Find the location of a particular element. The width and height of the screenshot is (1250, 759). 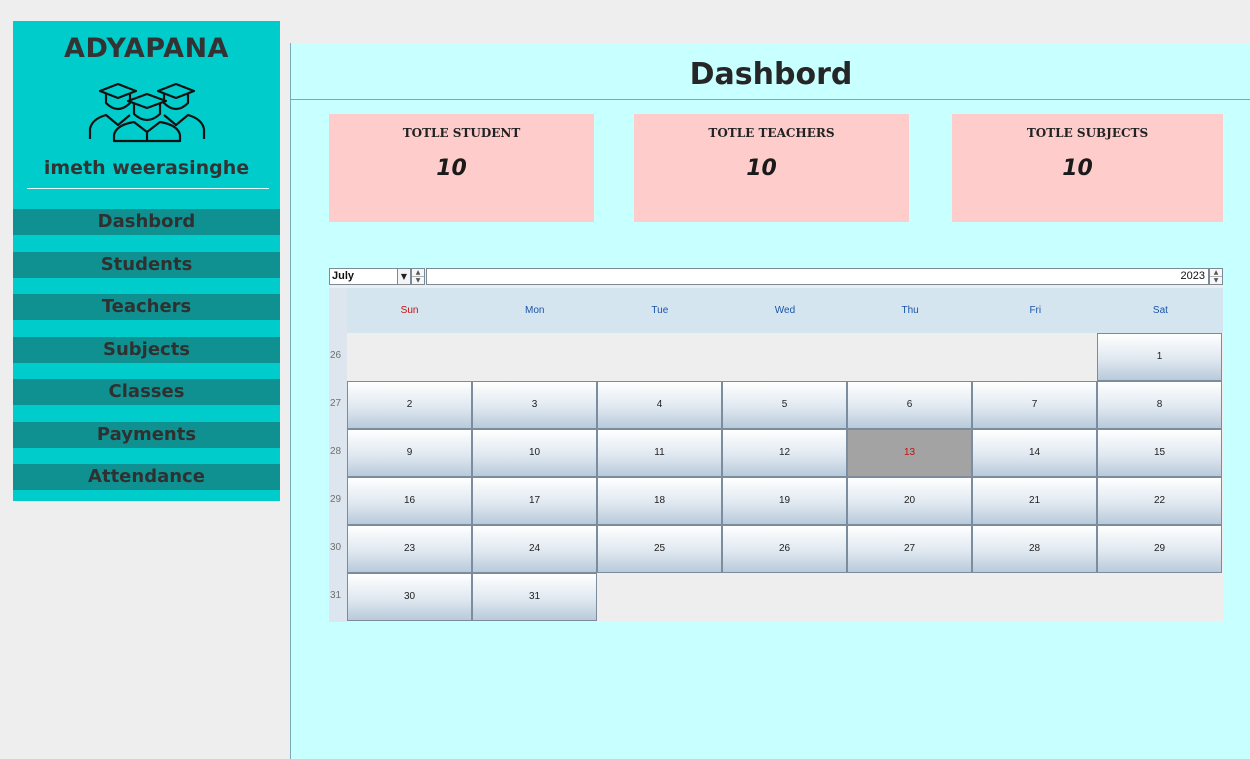

stat-card-subjects: TOTLE SUBJECTS 10 is located at coordinates (1087, 168).